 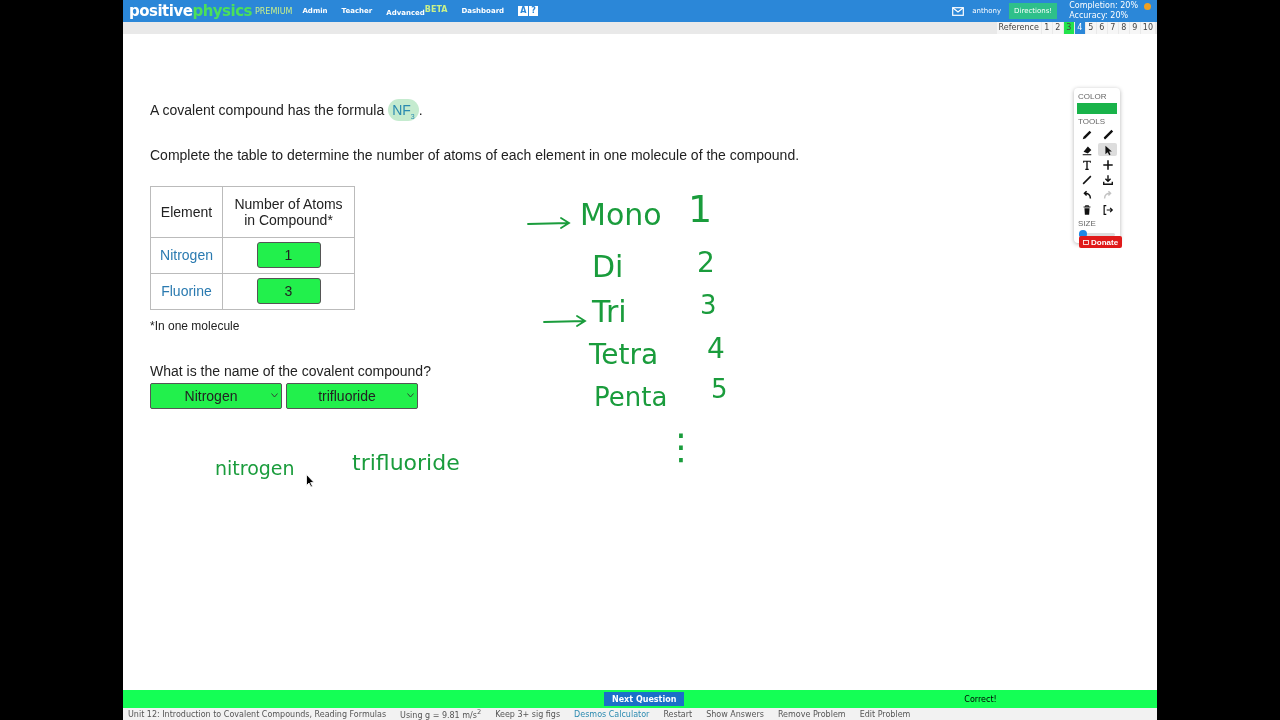 I want to click on page-tab: 10, so click(x=1147, y=28).